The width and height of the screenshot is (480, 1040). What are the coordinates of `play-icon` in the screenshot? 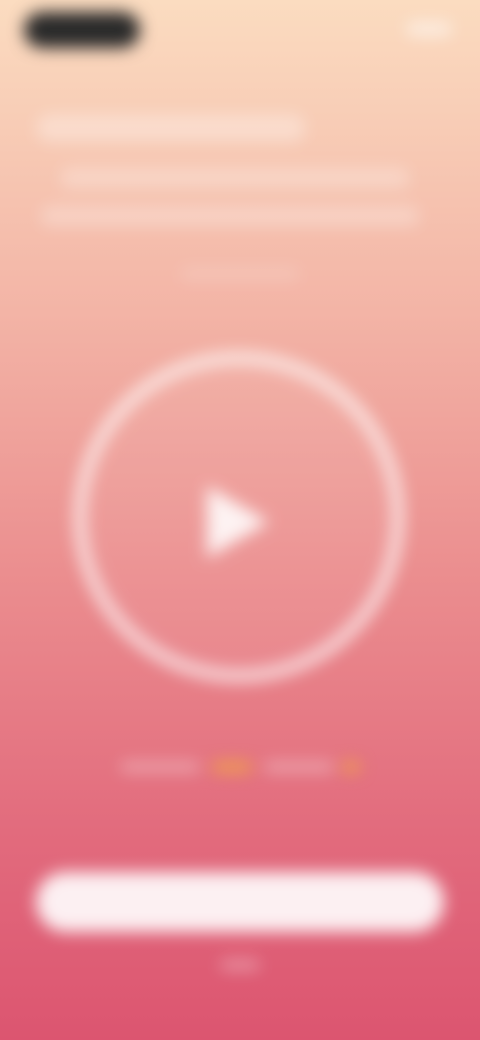 It's located at (238, 522).